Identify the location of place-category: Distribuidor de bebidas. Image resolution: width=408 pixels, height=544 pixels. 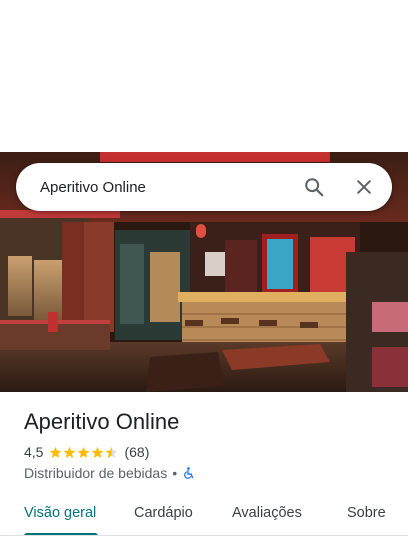
(95, 473).